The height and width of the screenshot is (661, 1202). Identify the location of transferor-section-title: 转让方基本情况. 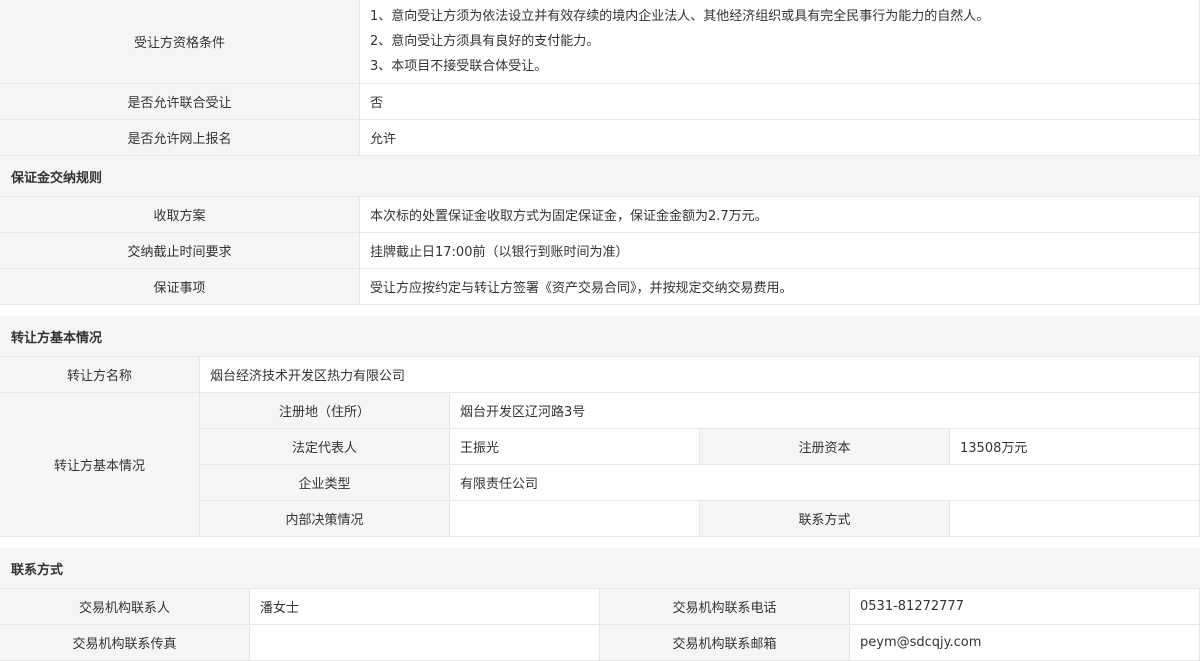
(600, 336).